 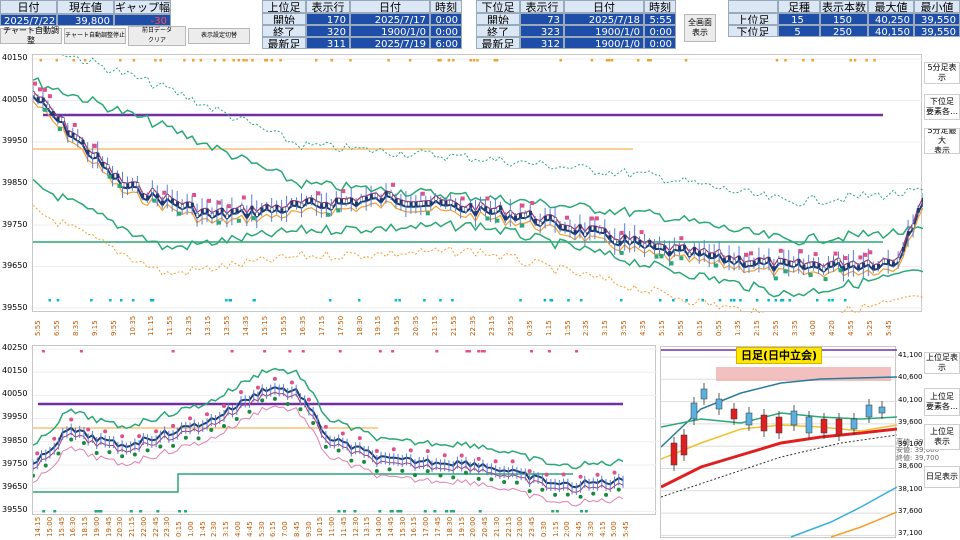 I want to click on gap-header: ギャップ幅, so click(x=142, y=7).